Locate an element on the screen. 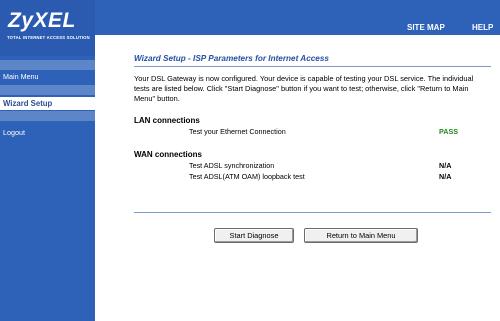 The height and width of the screenshot is (321, 500). test-ethernet-result: PASS is located at coordinates (449, 131).